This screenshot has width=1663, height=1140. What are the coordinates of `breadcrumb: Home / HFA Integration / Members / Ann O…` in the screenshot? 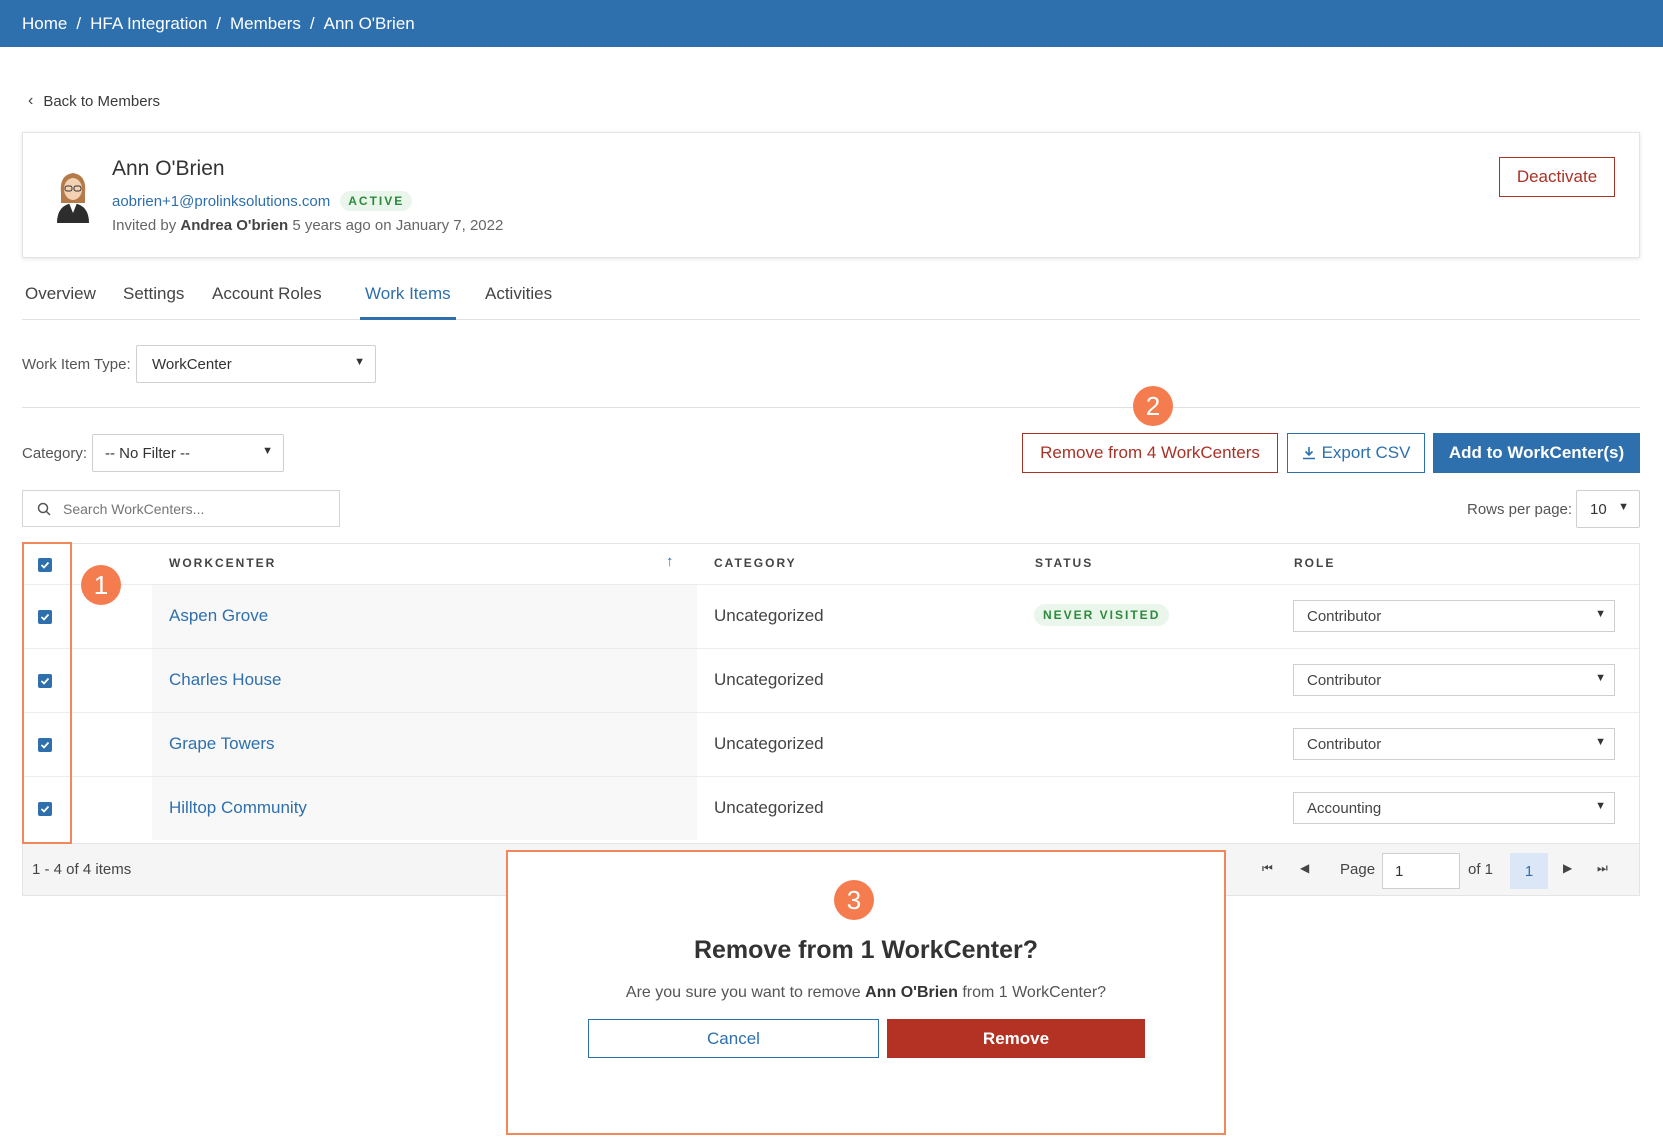 It's located at (831, 23).